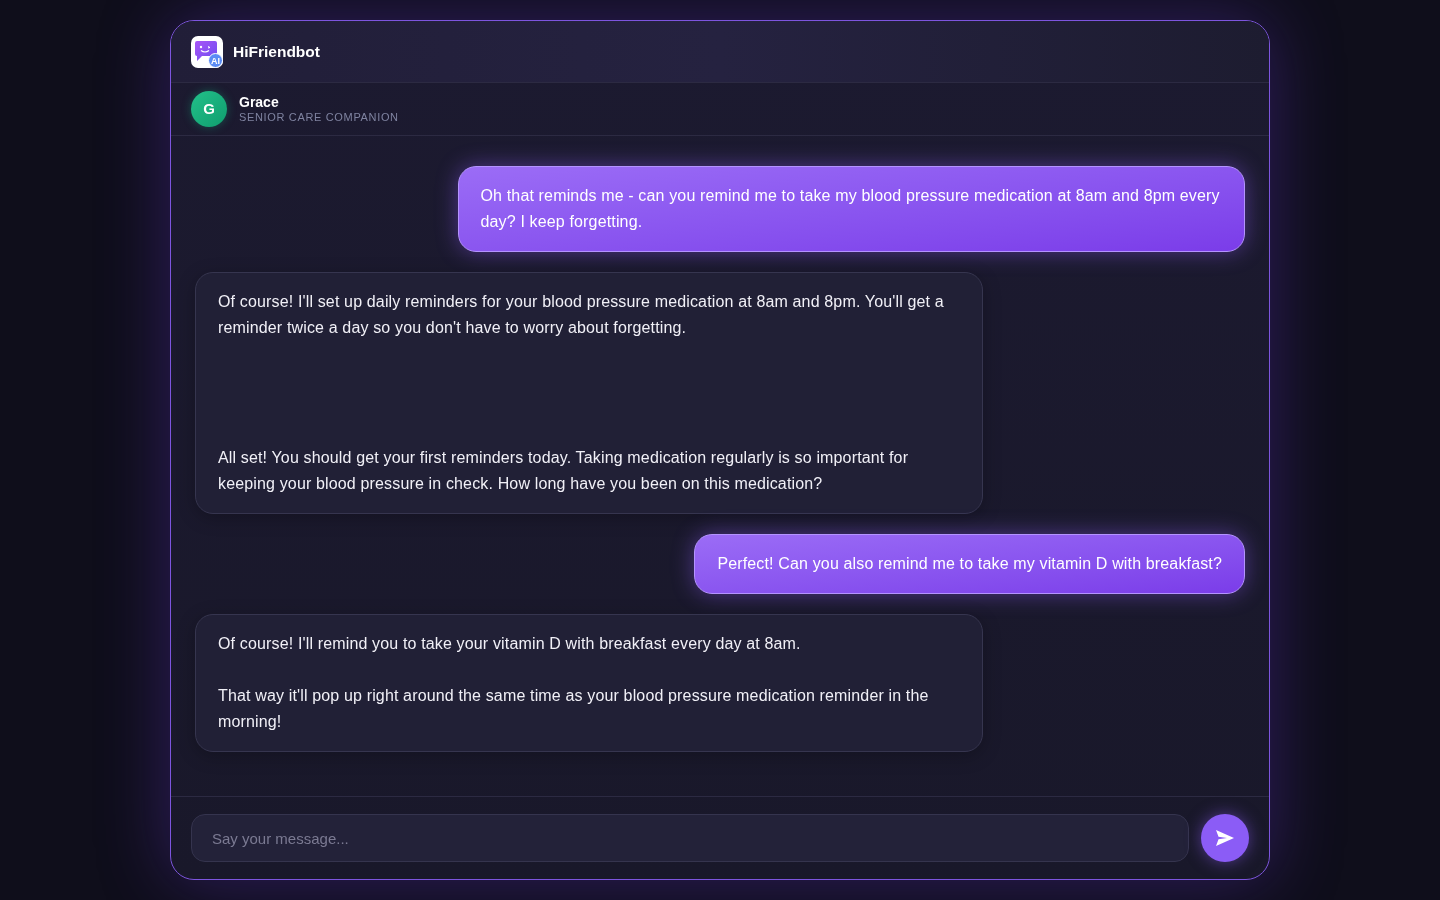 The height and width of the screenshot is (900, 1440). What do you see at coordinates (581, 393) in the screenshot?
I see `message-text: Of course! I'll set up daily reminders for your blood pressure medication at 8am and 8pm. You'll get a reminder twice a day so you don't have to worry about forgetting. All set! You should get your first reminders today. Taking medication regularly is so important for keeping your blood pressure in check. How long have you been on this medication?` at bounding box center [581, 393].